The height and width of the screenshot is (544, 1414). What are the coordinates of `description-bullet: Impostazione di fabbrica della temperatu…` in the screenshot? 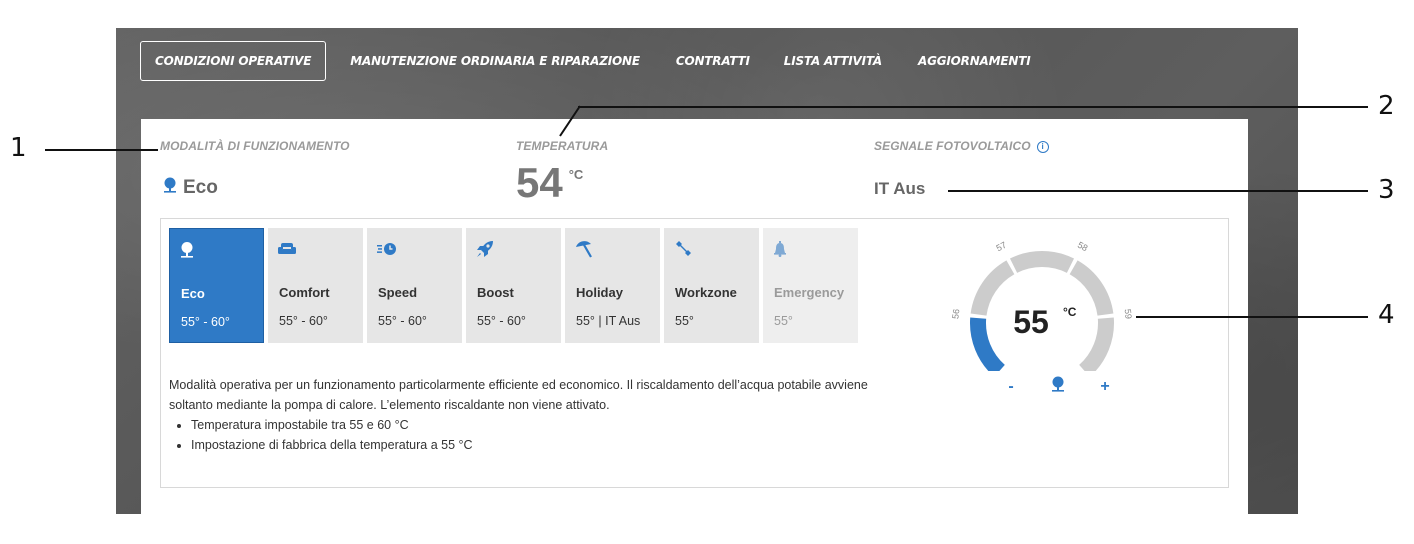 It's located at (540, 445).